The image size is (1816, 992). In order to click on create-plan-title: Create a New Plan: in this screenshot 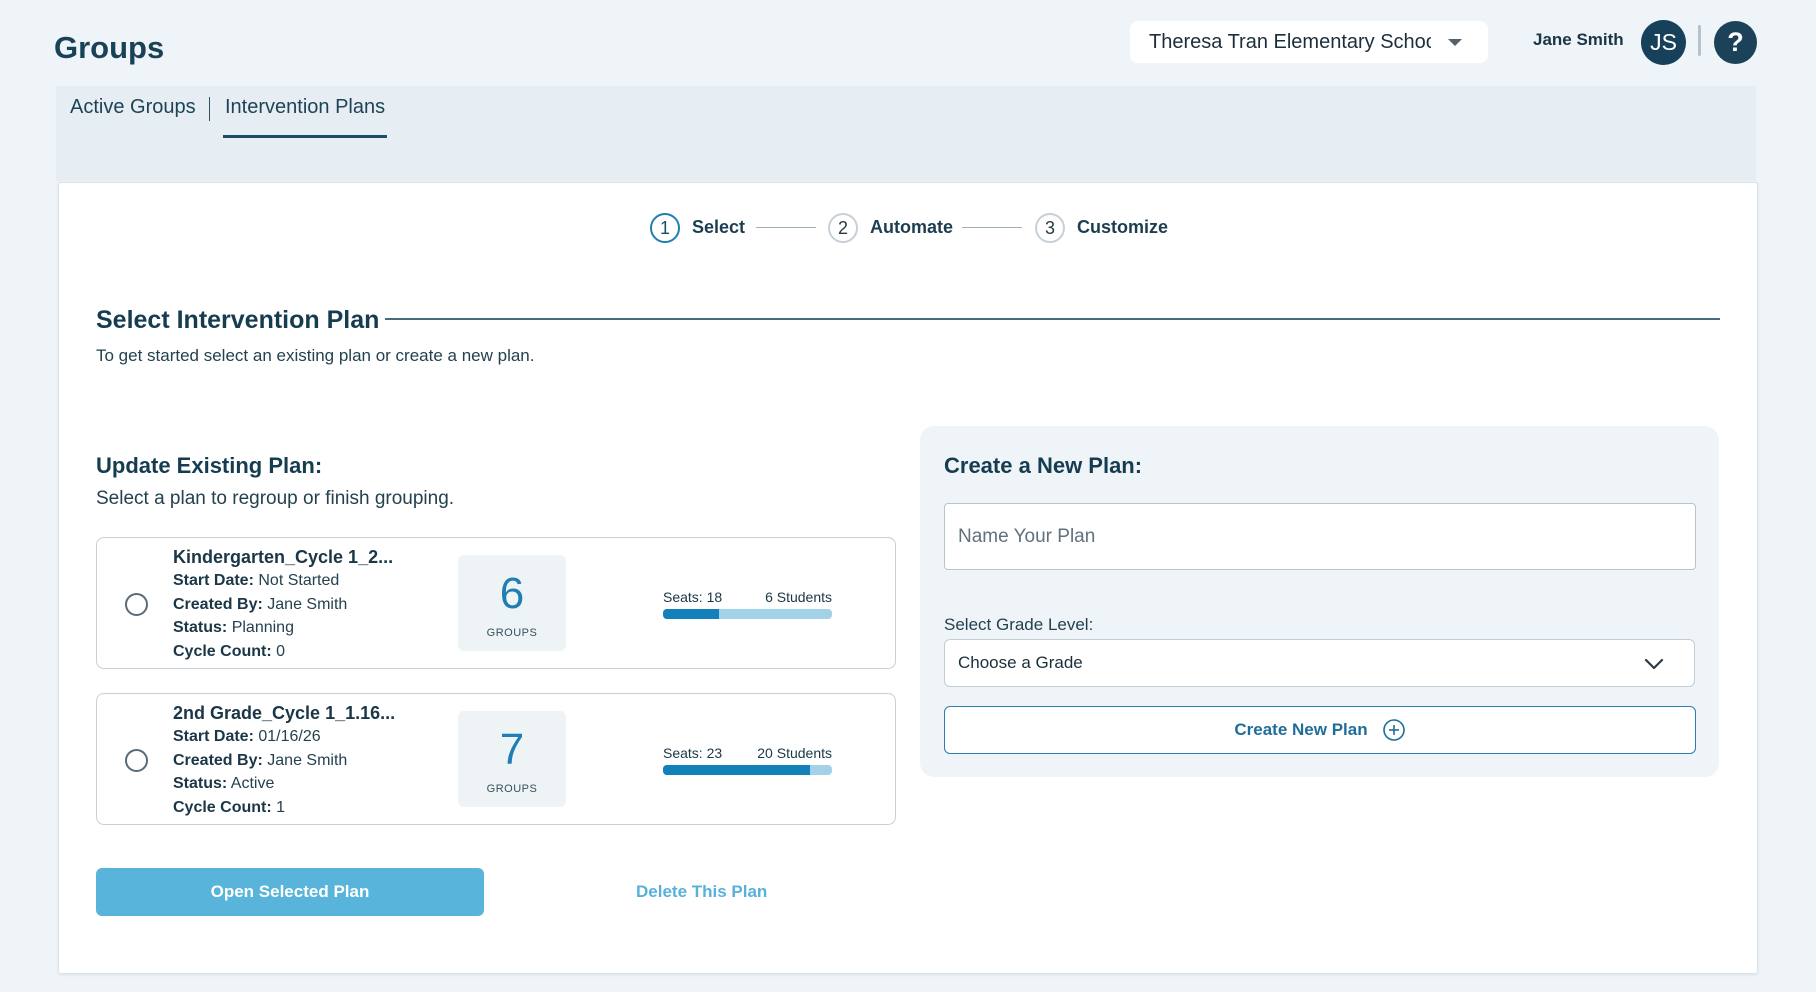, I will do `click(1043, 465)`.